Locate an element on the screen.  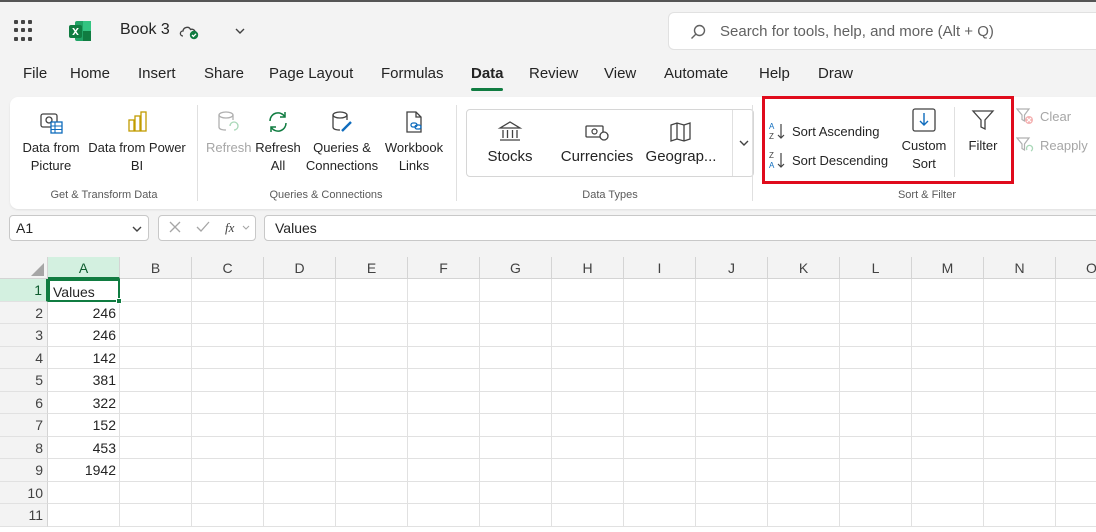
cell-a9: 1942 is located at coordinates (84, 470).